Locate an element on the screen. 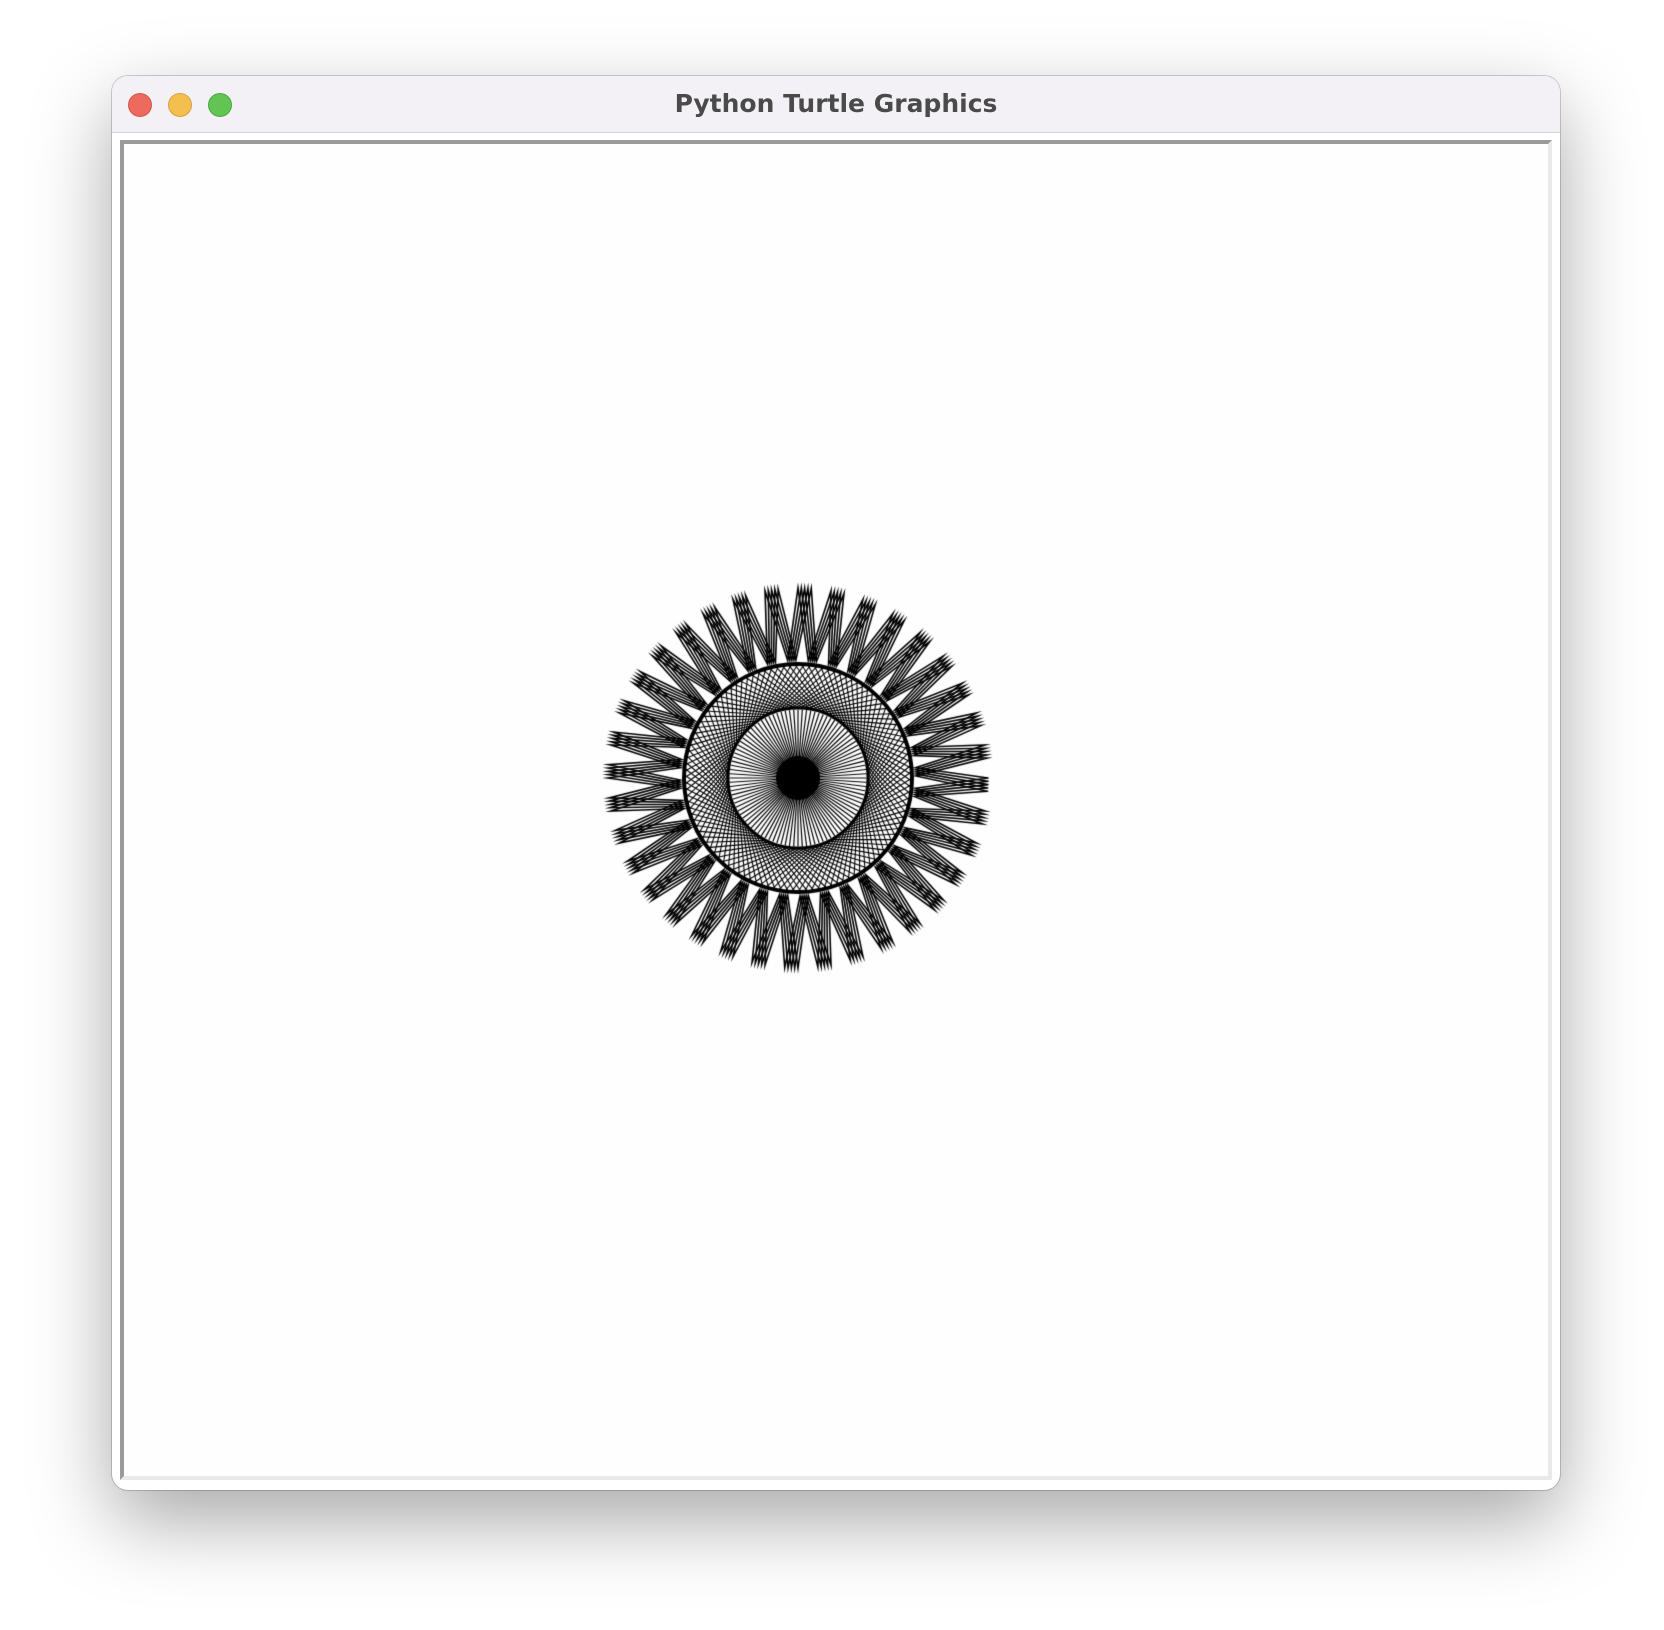  window-title: Python Turtle Graphics is located at coordinates (836, 103).